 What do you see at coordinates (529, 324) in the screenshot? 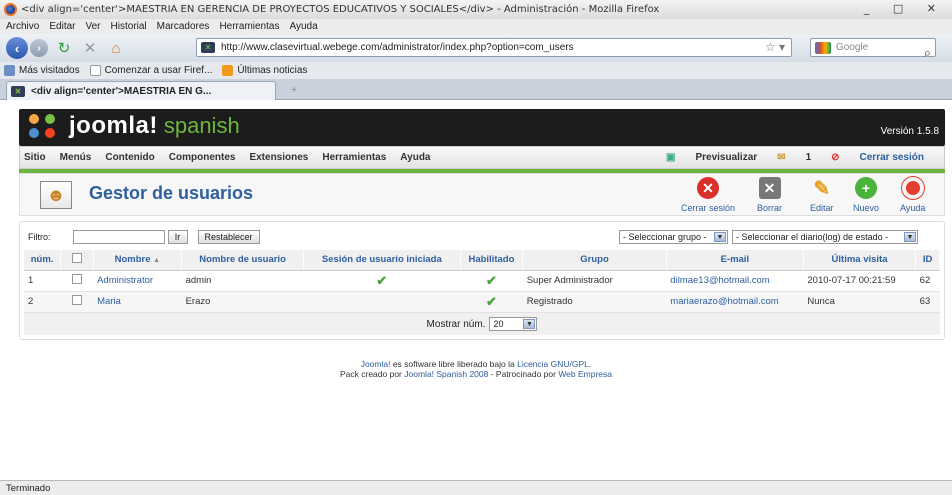
I see `chevron-down-icon: ▼` at bounding box center [529, 324].